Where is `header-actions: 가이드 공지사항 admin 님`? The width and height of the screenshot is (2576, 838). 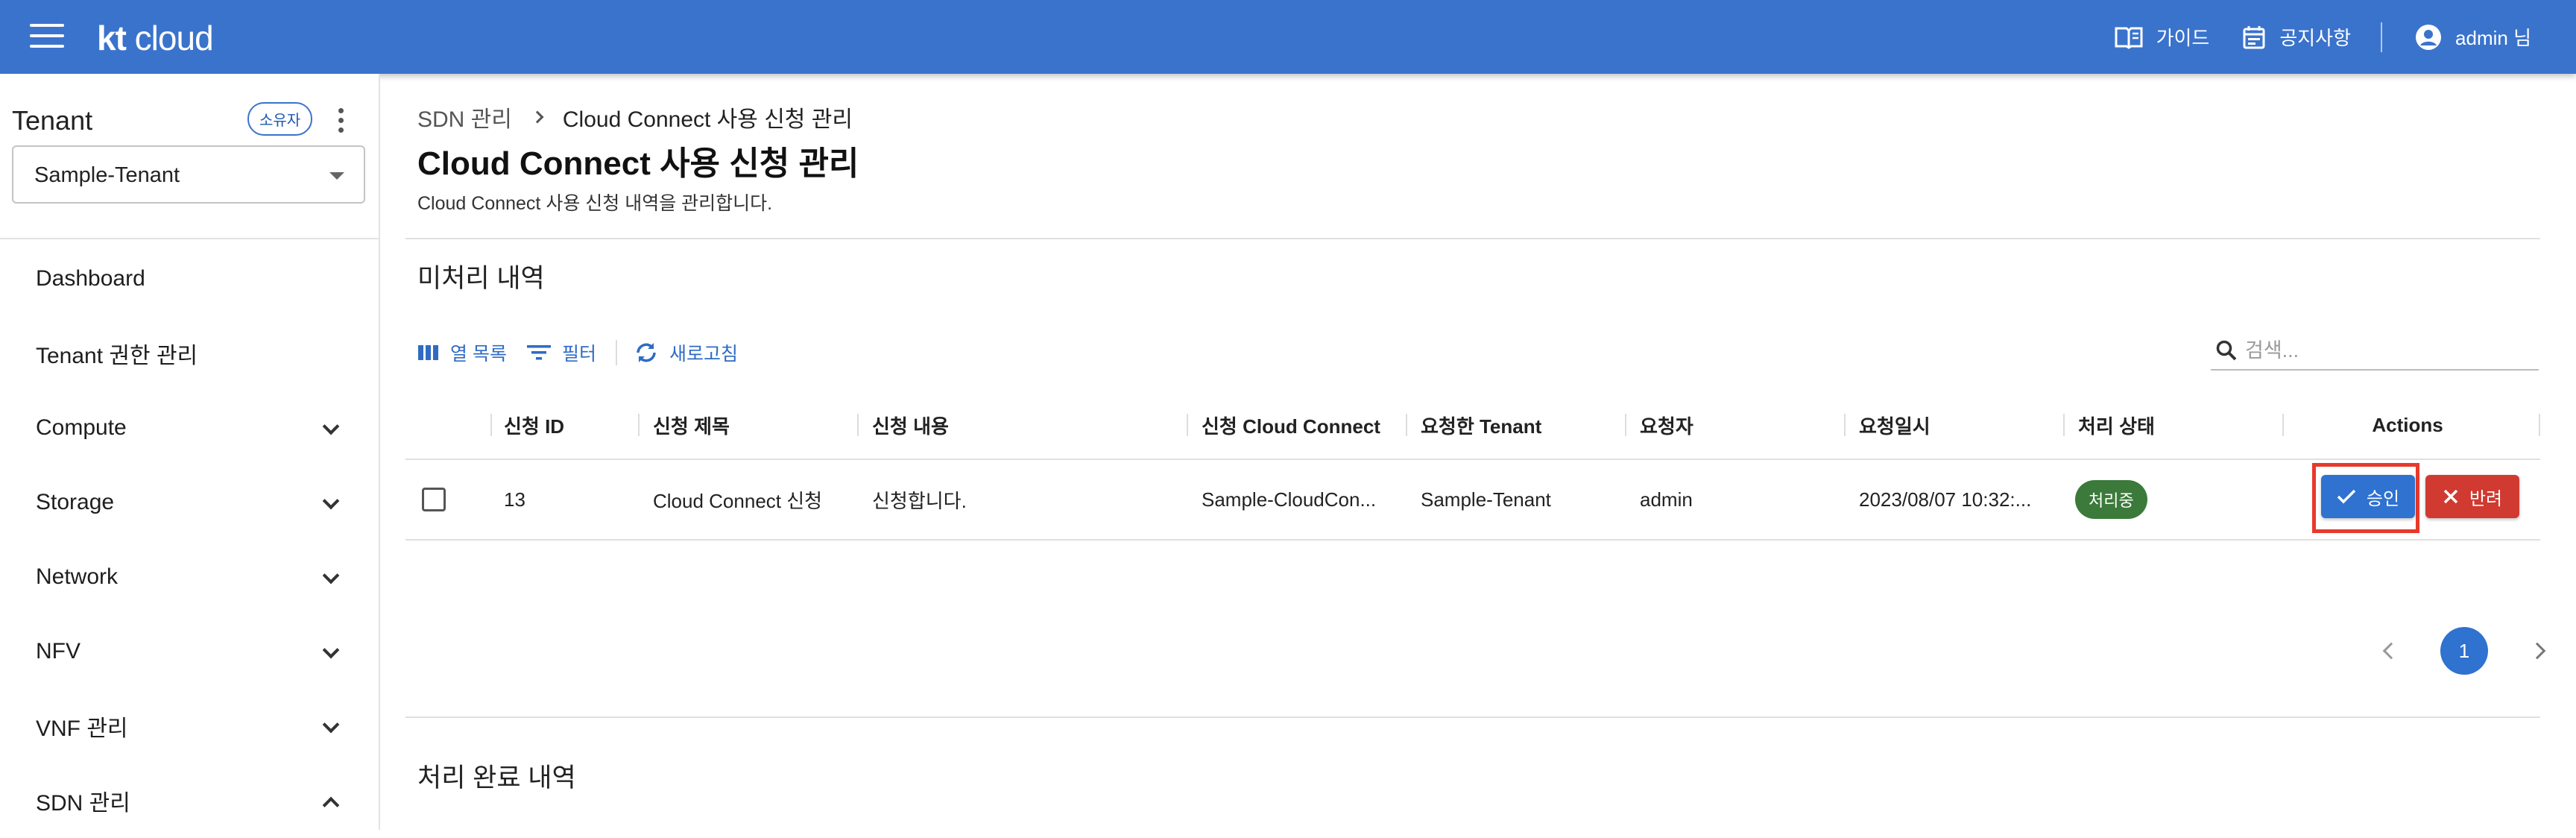
header-actions: 가이드 공지사항 admin 님 is located at coordinates (2306, 37).